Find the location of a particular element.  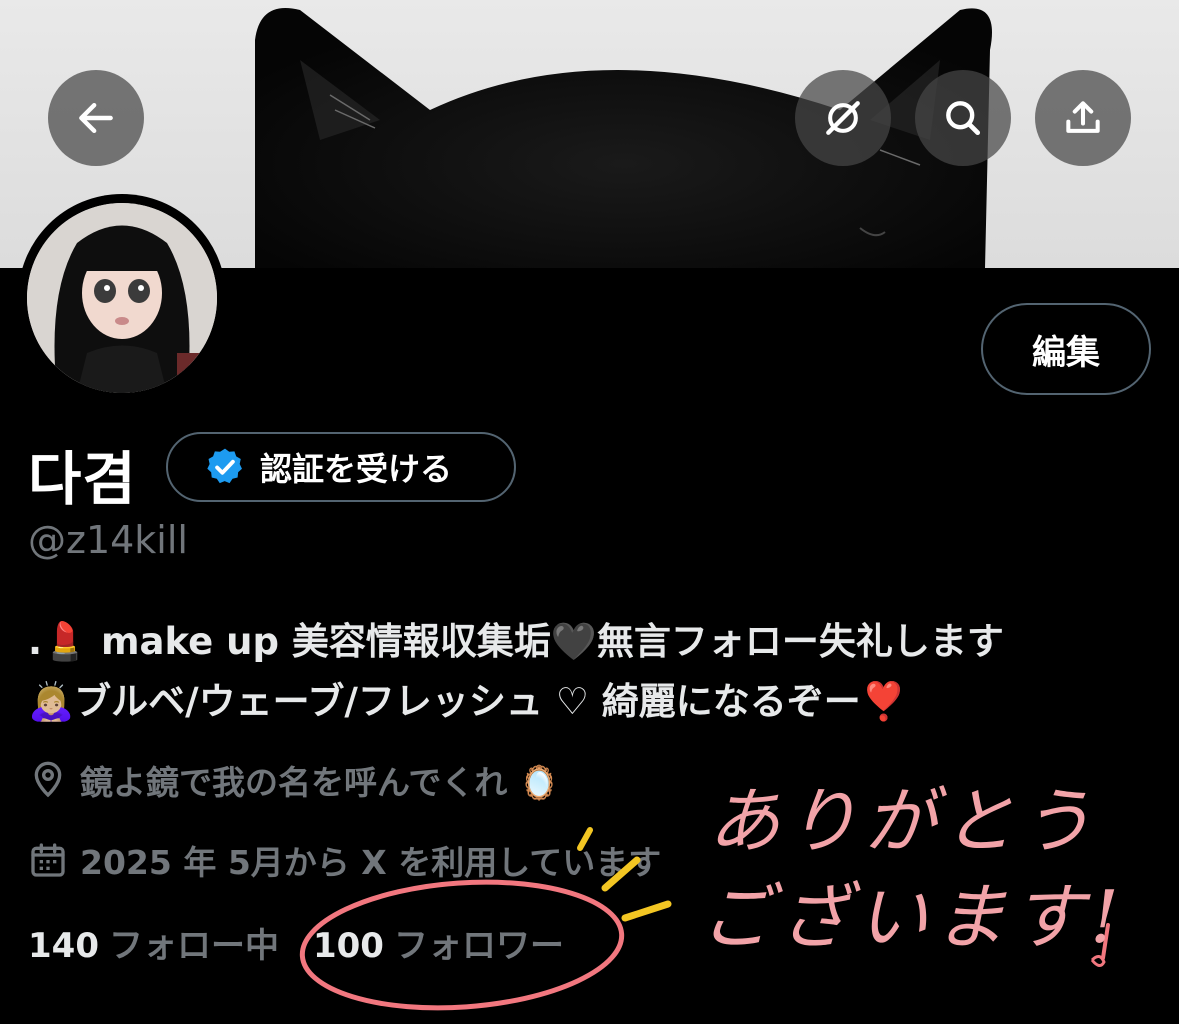

joined-row: 2025 年 5月から X を利用しています is located at coordinates (344, 860).